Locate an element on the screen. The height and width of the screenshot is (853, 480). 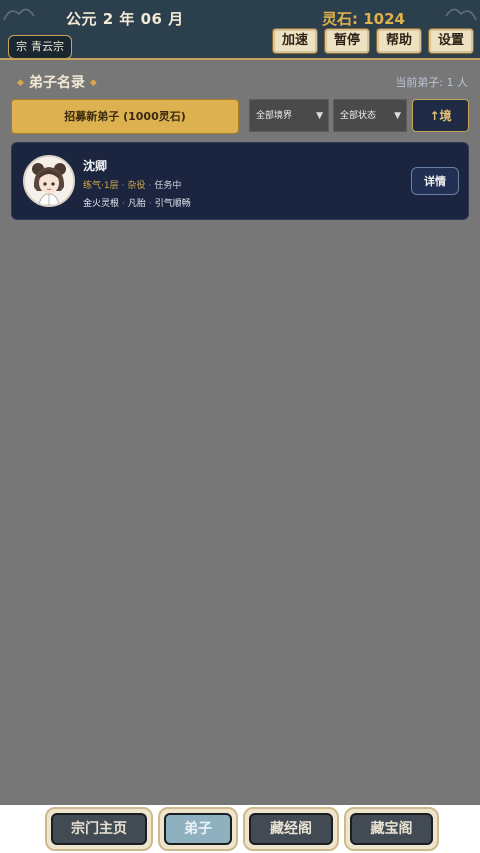
tab-sect-home: 宗门主页 is located at coordinates (99, 829).